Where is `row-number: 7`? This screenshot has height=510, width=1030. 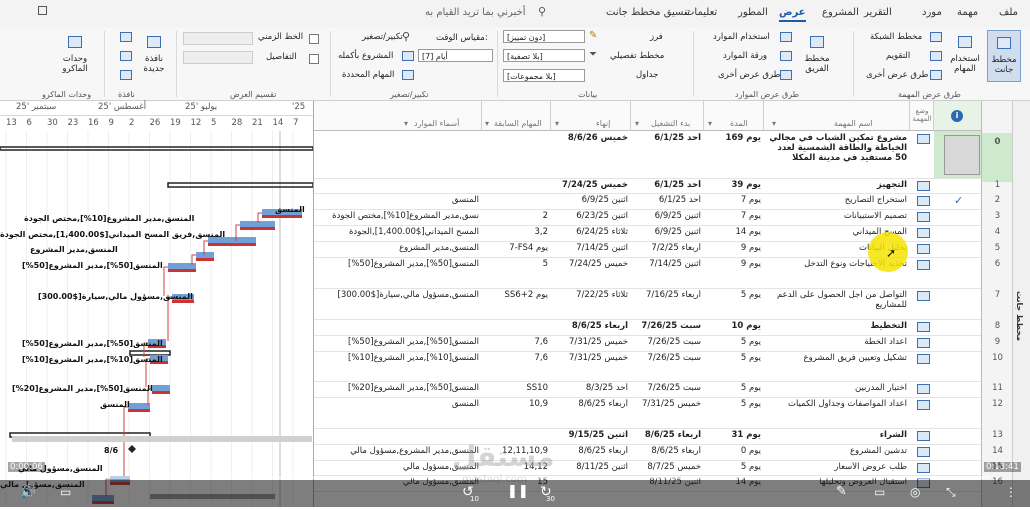 row-number: 7 is located at coordinates (997, 295).